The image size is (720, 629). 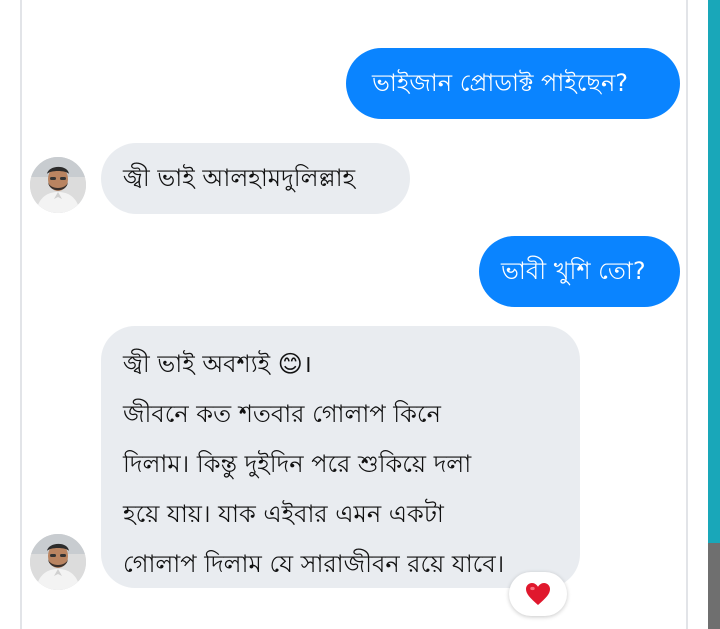 I want to click on side-panel, so click(x=698, y=314).